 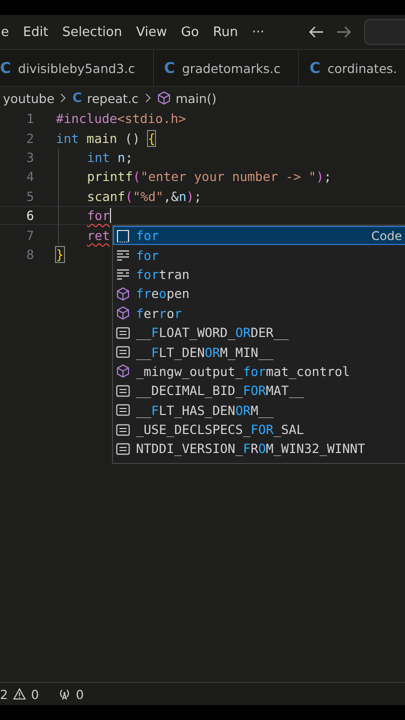 I want to click on breadcrumb-symbol: main(), so click(x=196, y=98).